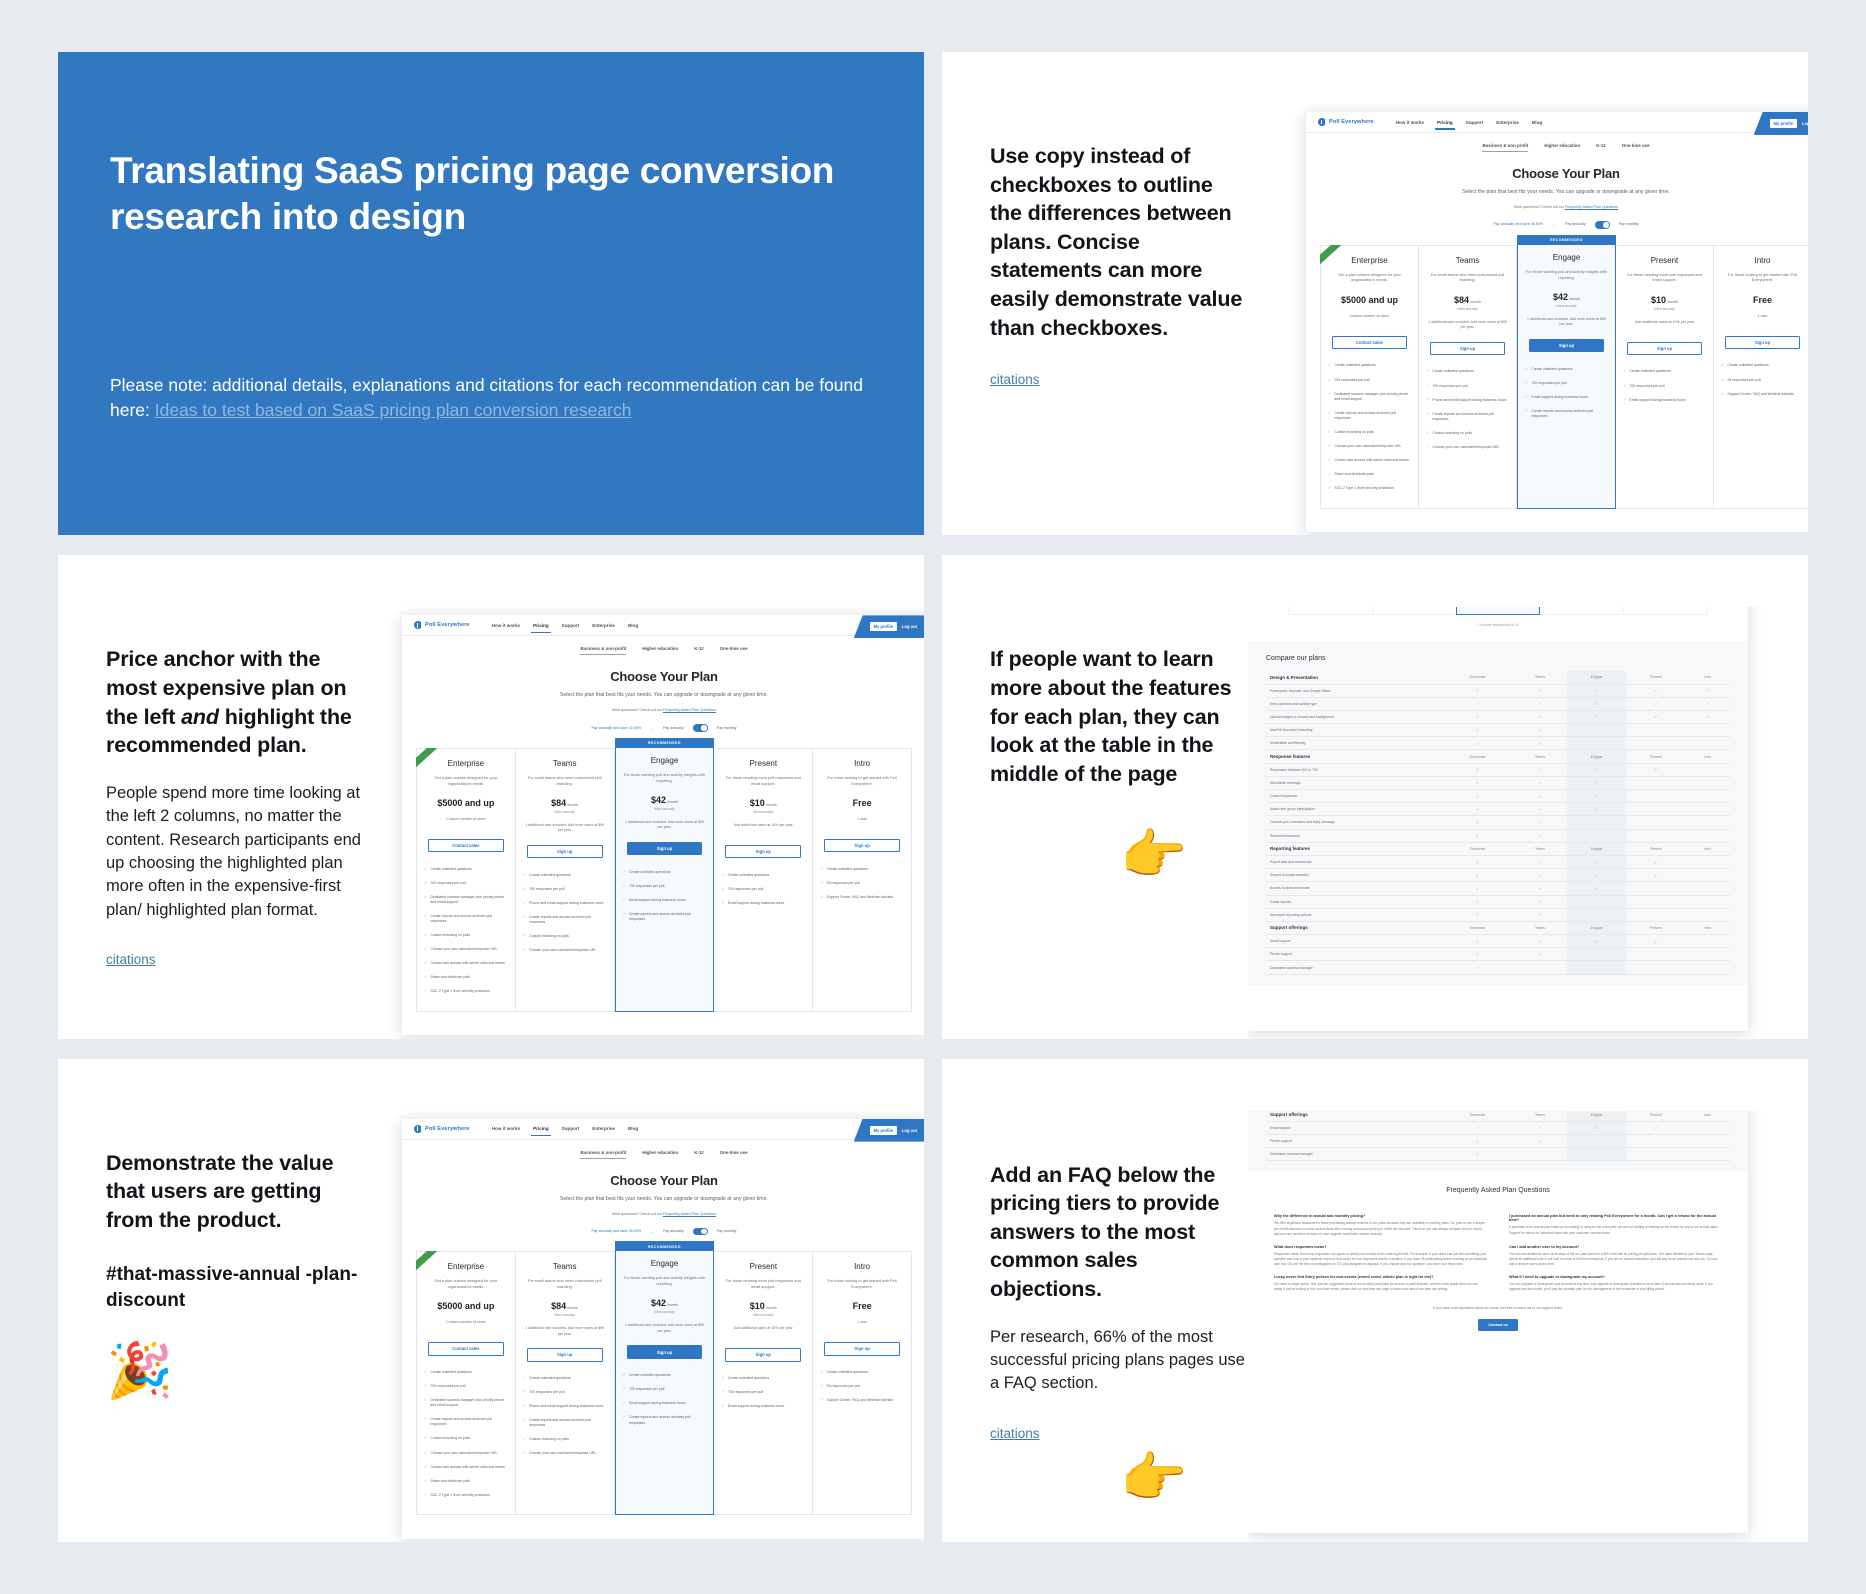  Describe the element at coordinates (1498, 941) in the screenshot. I see `table-row: Email support ✓ ✓ ✓ ✓` at that location.